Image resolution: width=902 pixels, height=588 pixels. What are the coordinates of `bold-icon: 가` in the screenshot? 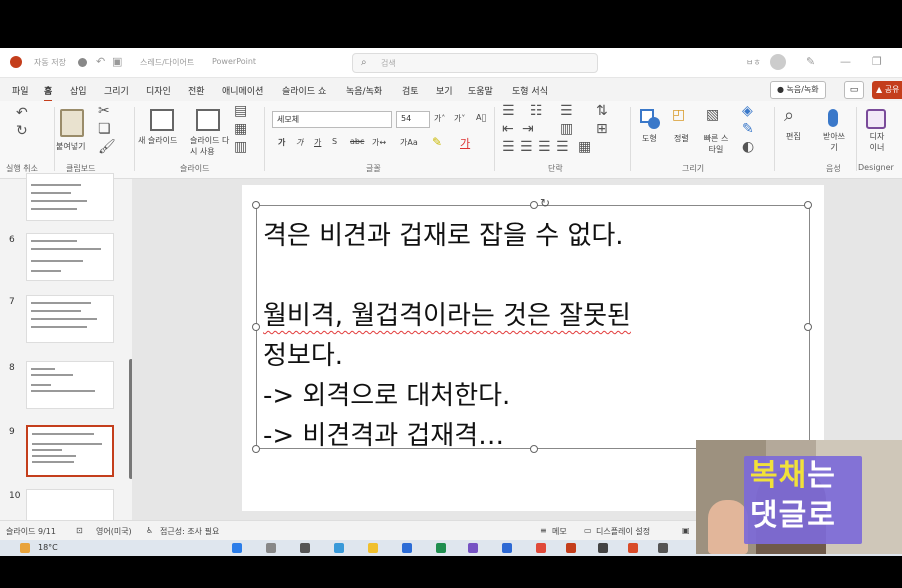 It's located at (281, 142).